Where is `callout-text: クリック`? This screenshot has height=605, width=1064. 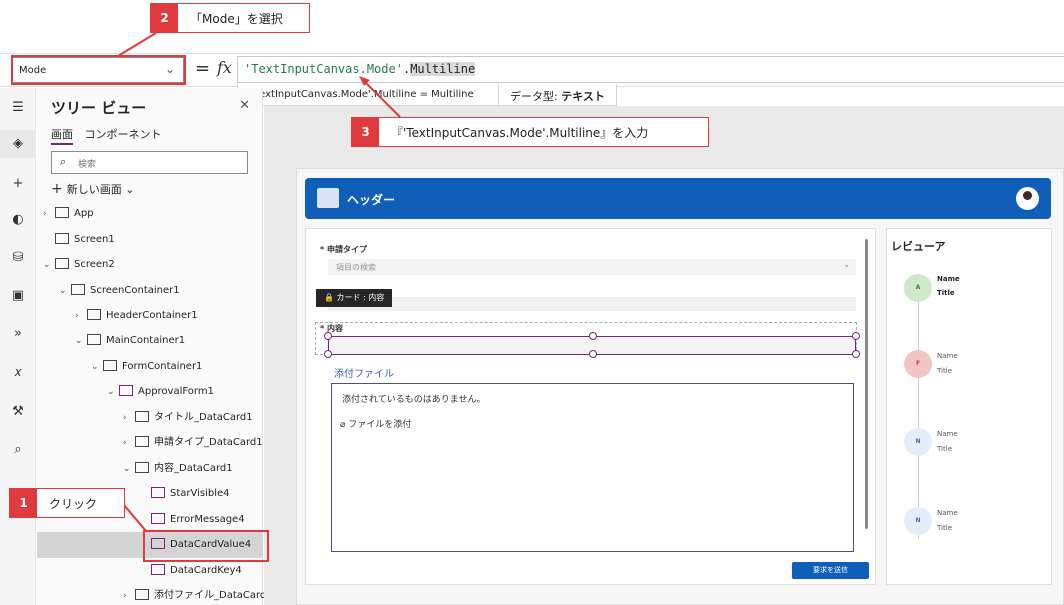 callout-text: クリック is located at coordinates (73, 503).